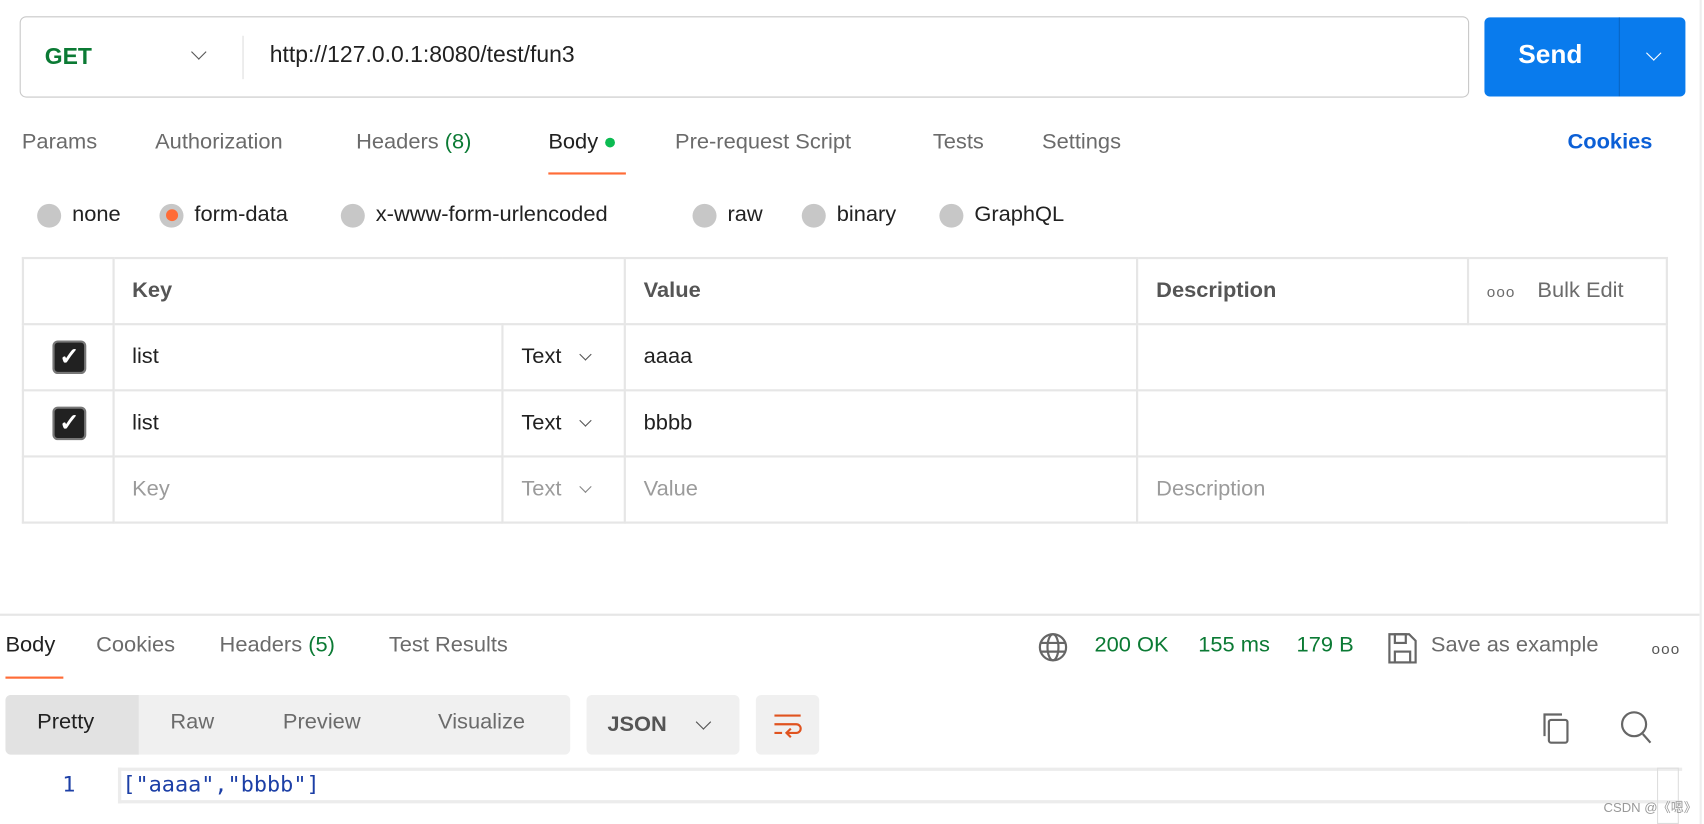  Describe the element at coordinates (1636, 727) in the screenshot. I see `search-icon` at that location.